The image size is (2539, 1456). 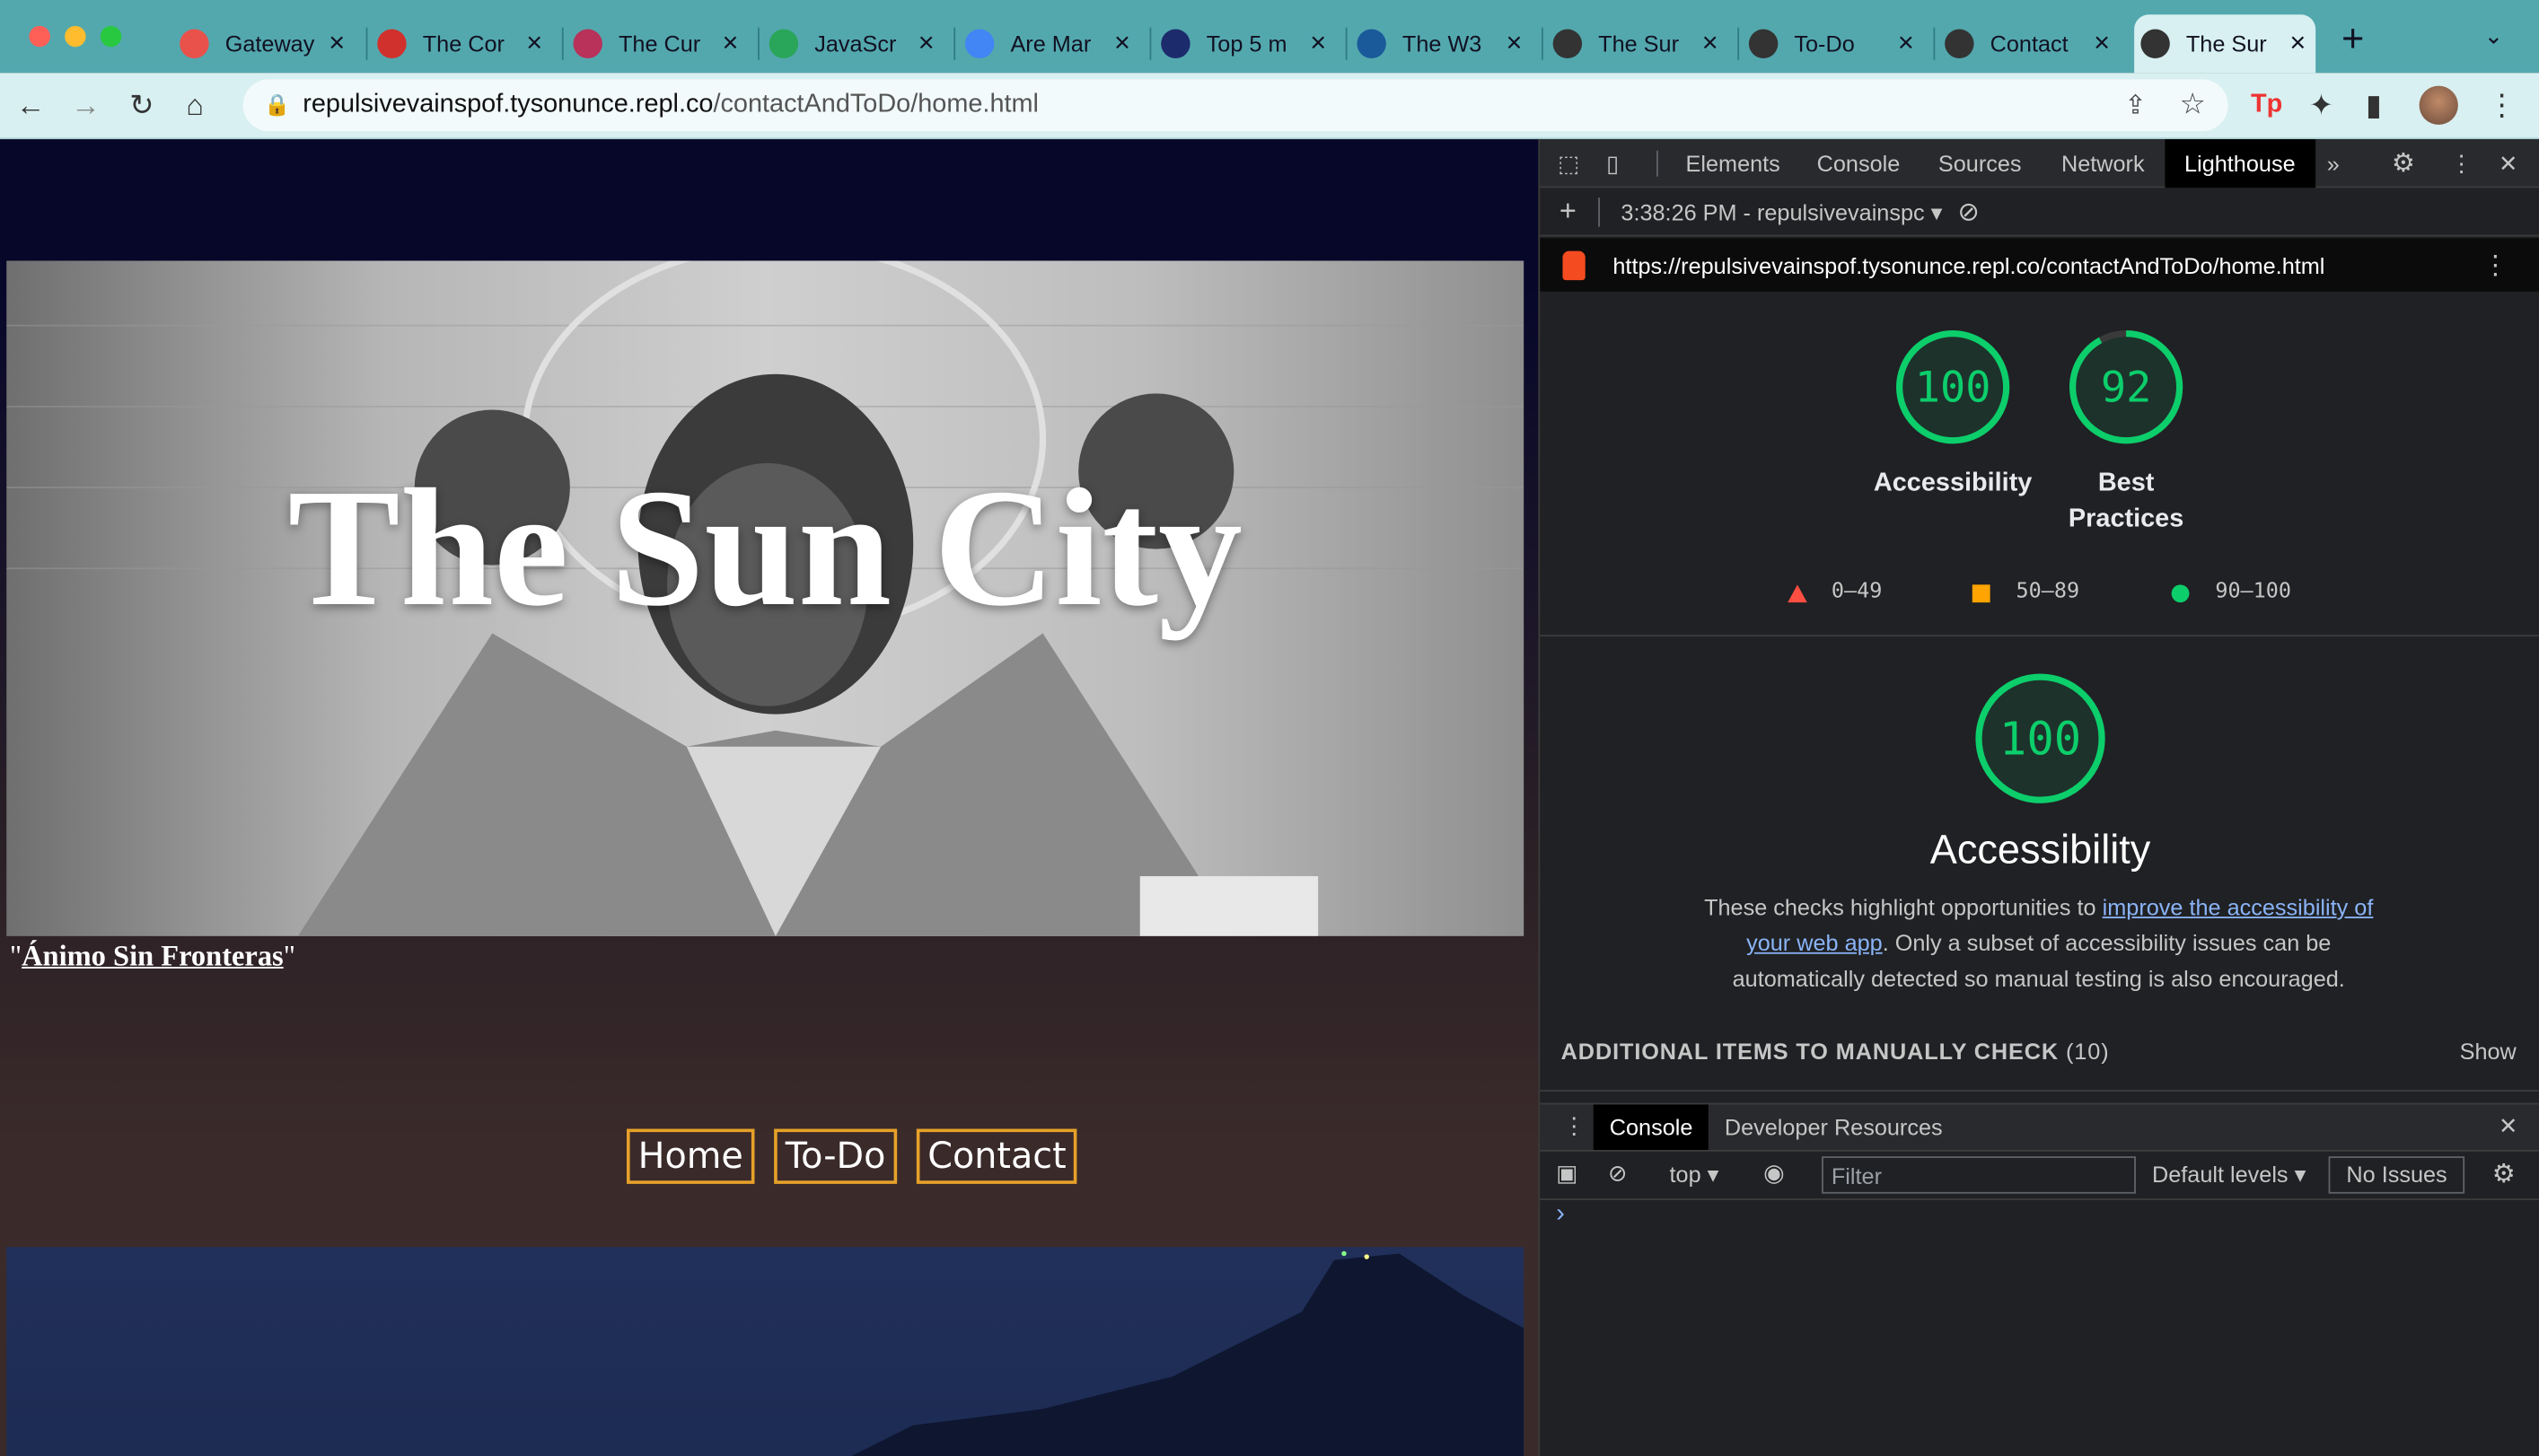 What do you see at coordinates (1049, 43) in the screenshot?
I see `browser-tab: Are Mar ×` at bounding box center [1049, 43].